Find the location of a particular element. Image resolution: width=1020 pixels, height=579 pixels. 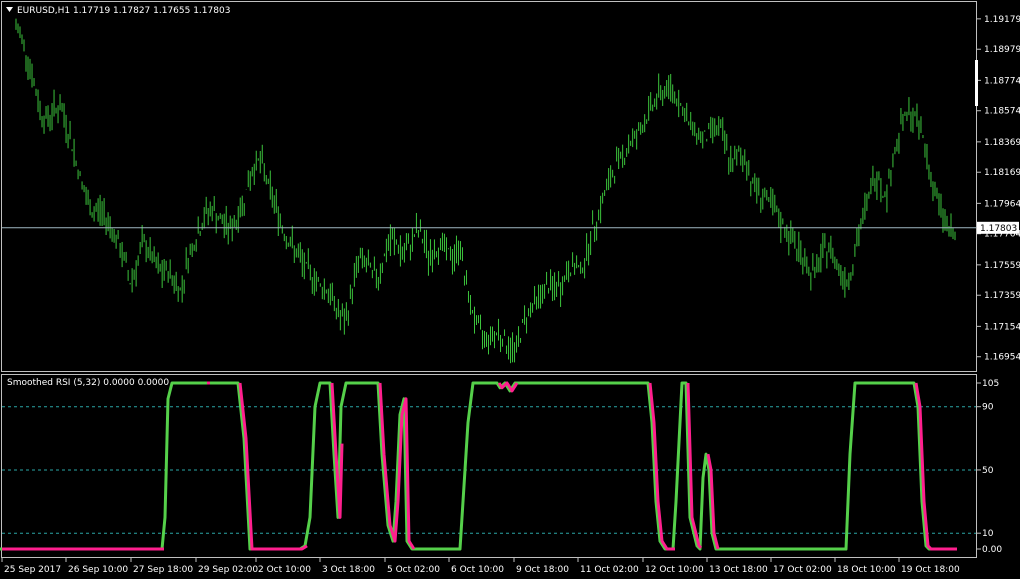

price-tick-label: 1.17559 is located at coordinates (1002, 266).